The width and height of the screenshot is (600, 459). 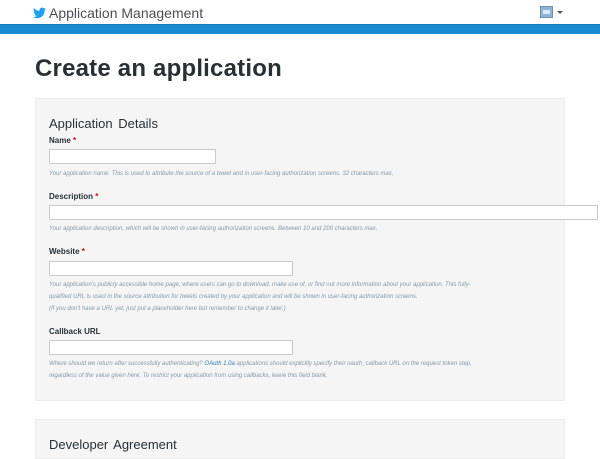 I want to click on user-menu-toggle, so click(x=551, y=12).